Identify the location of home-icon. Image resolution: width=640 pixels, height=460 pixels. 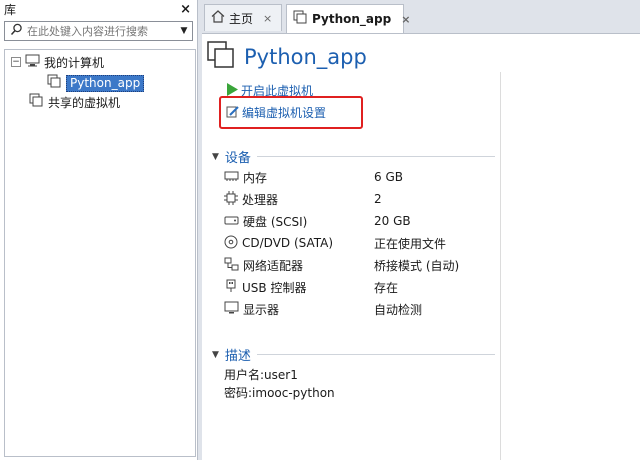
(218, 18).